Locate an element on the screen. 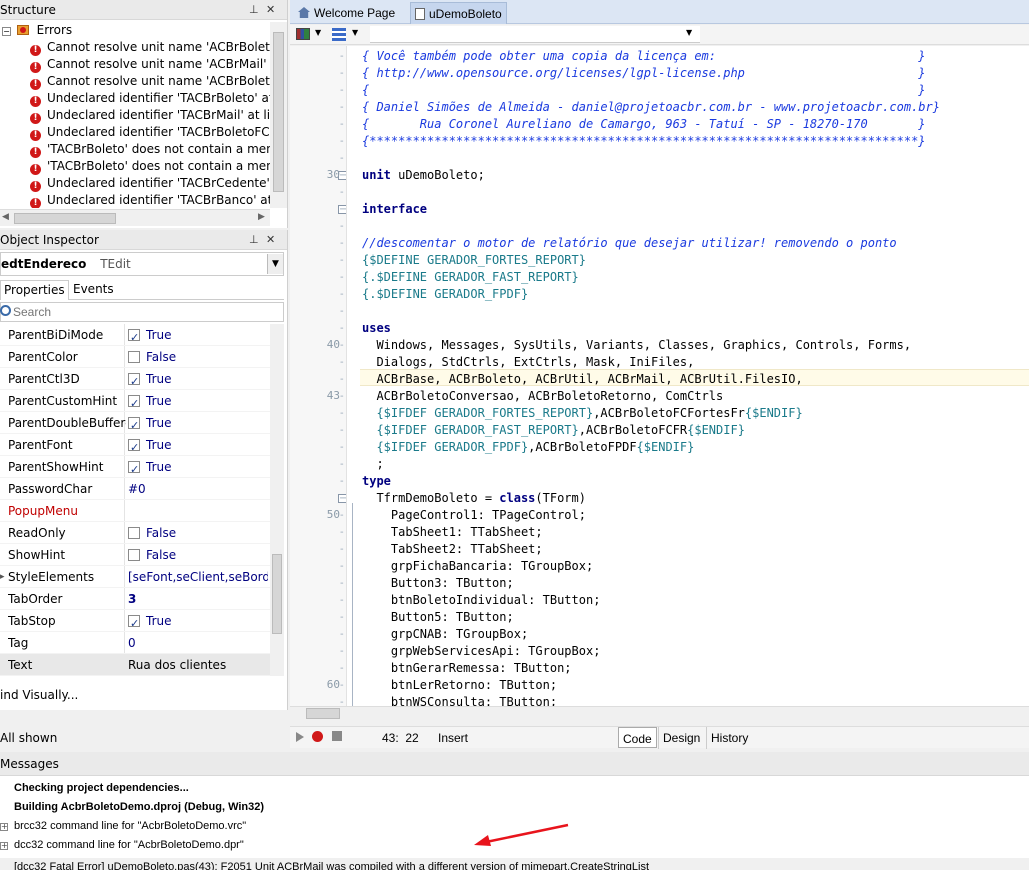 This screenshot has height=870, width=1029. scroll-right-arrow: ▶ is located at coordinates (261, 217).